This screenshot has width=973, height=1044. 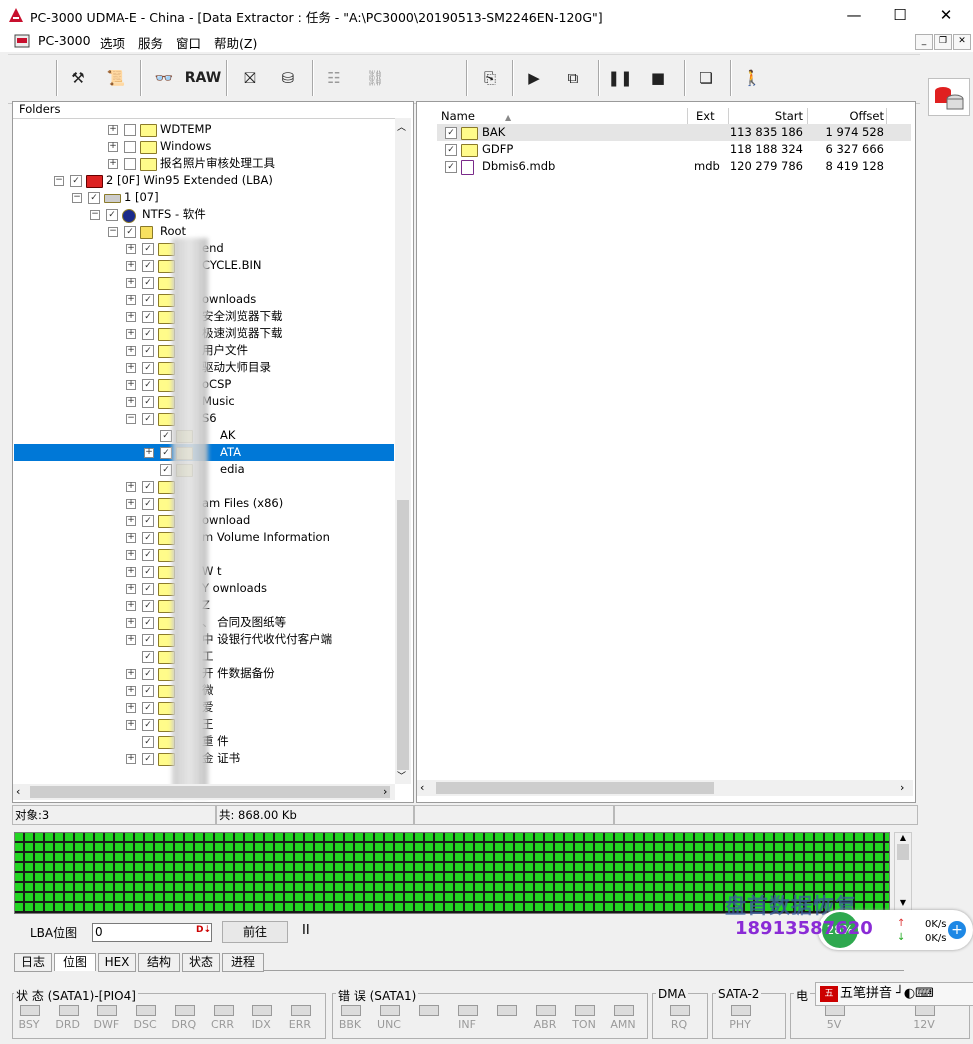 I want to click on menu-help: 帮助(Z), so click(x=235, y=42).